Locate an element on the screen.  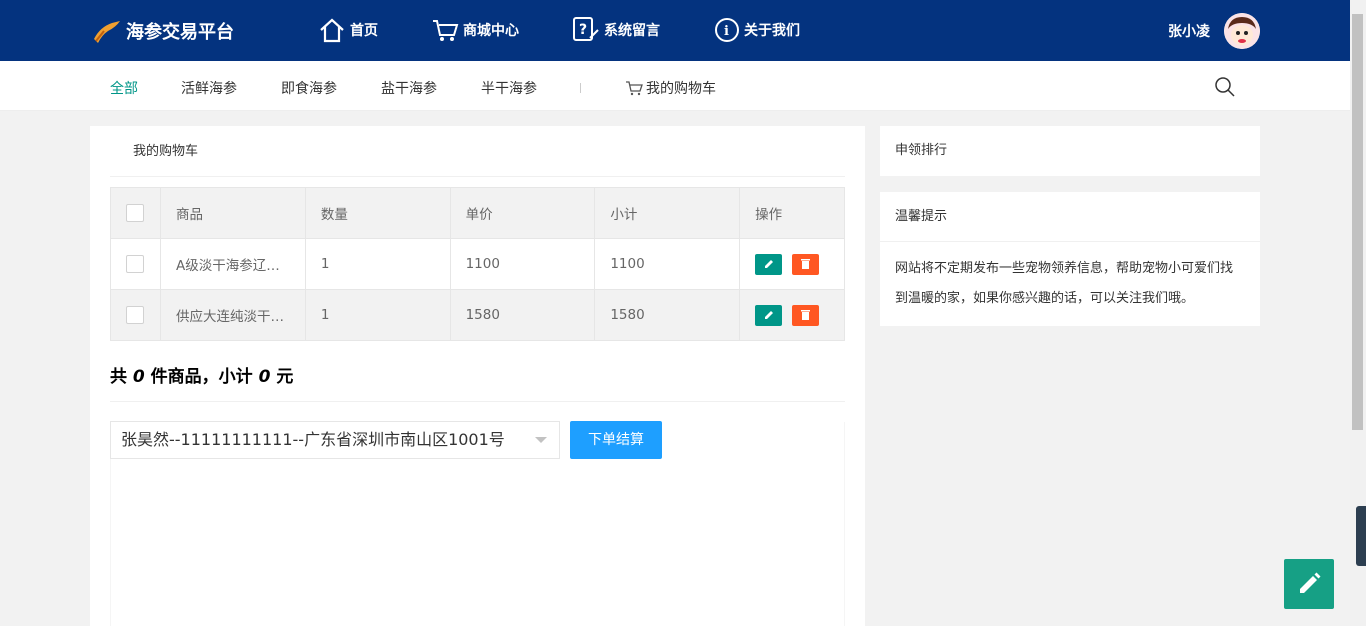
ranking-title: 申领排行 is located at coordinates (921, 150).